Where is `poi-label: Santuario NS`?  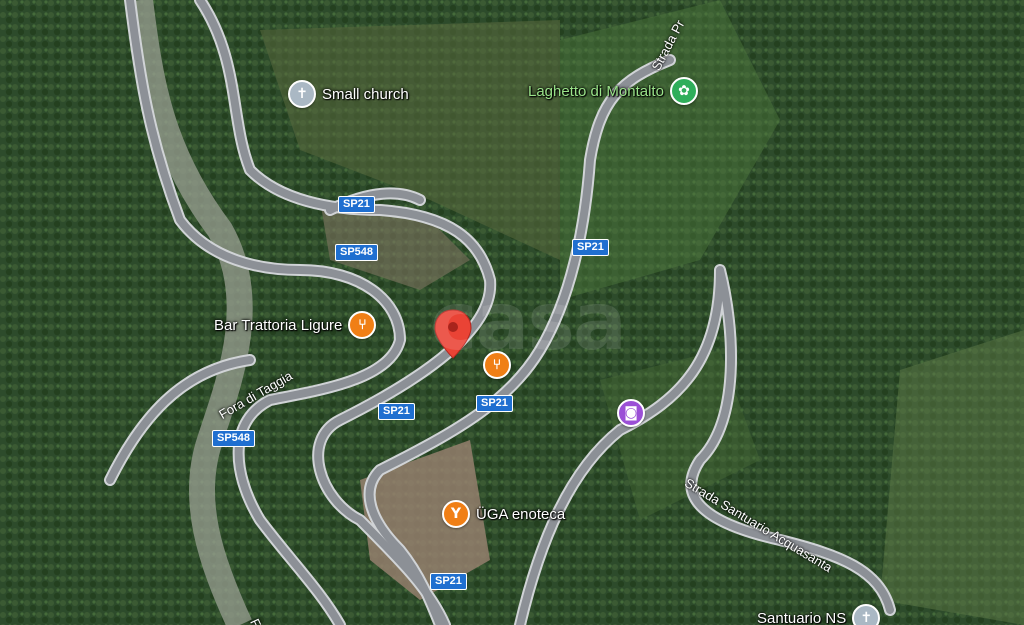 poi-label: Santuario NS is located at coordinates (802, 617).